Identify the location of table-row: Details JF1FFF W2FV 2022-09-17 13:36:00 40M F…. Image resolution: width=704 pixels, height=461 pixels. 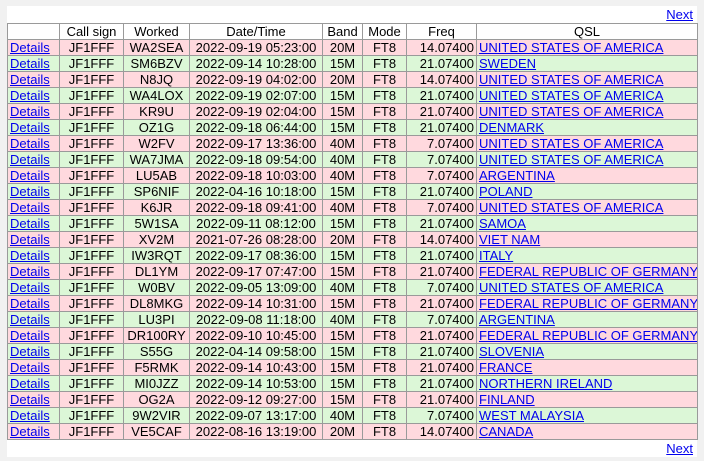
(352, 143).